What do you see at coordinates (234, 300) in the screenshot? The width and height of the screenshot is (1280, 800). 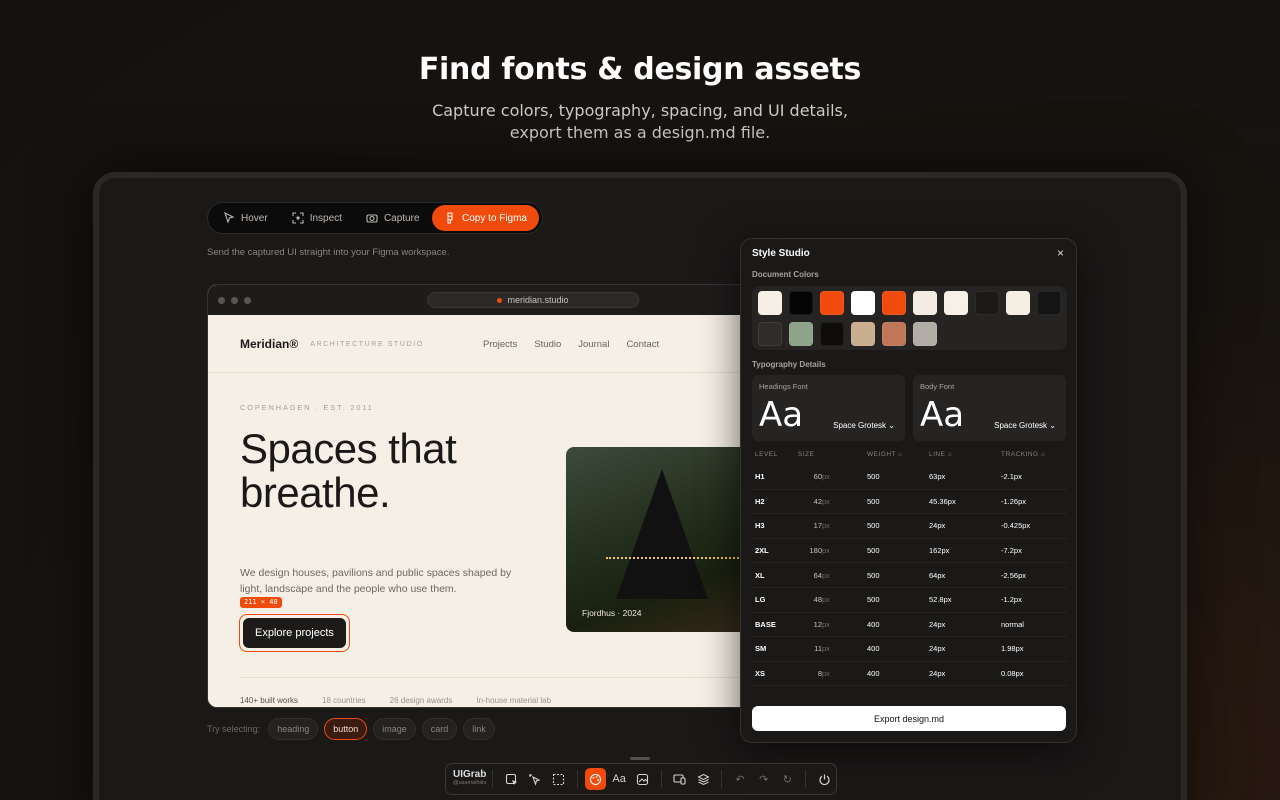 I see `window-dot-minimize` at bounding box center [234, 300].